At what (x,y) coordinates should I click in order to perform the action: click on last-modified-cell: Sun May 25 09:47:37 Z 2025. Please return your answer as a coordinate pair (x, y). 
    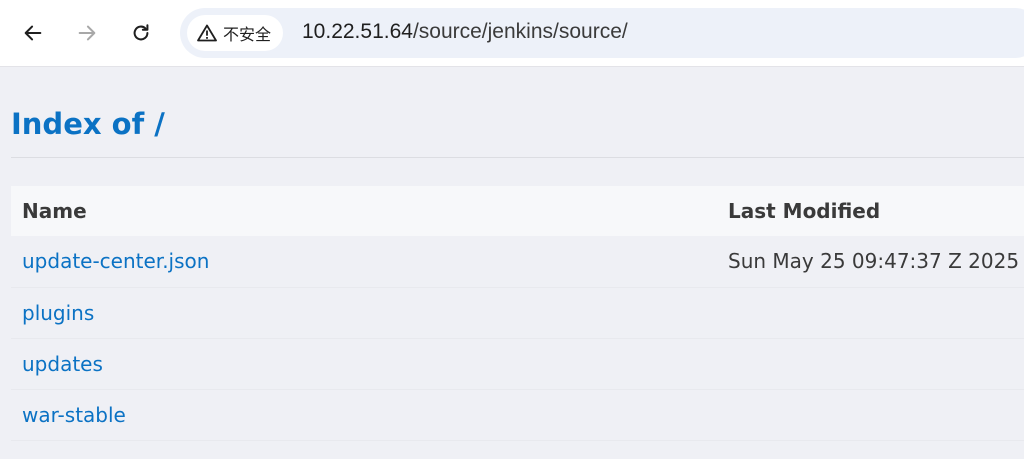
    Looking at the image, I should click on (874, 261).